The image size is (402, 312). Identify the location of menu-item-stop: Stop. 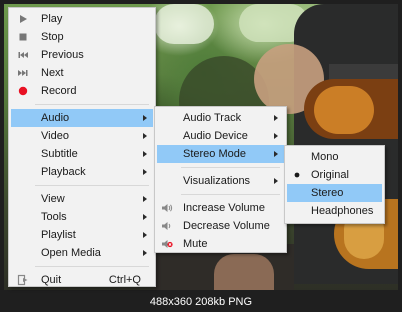
(82, 37).